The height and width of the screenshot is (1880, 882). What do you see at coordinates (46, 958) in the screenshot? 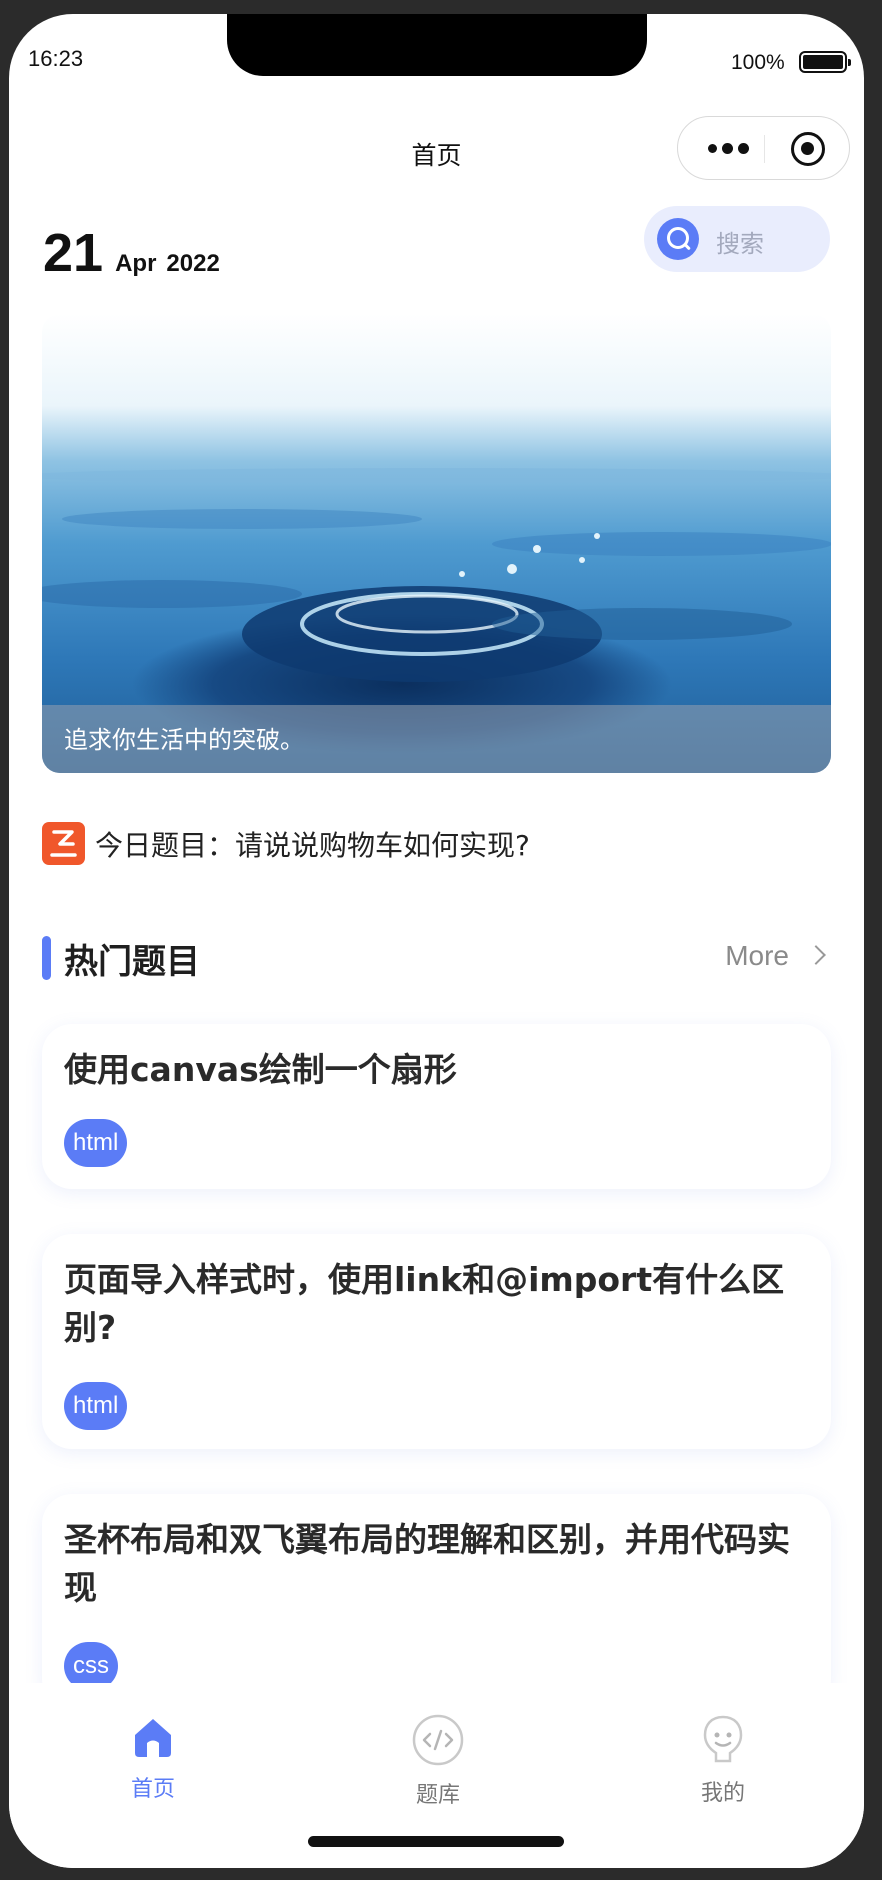
I see `section-accent-bar` at bounding box center [46, 958].